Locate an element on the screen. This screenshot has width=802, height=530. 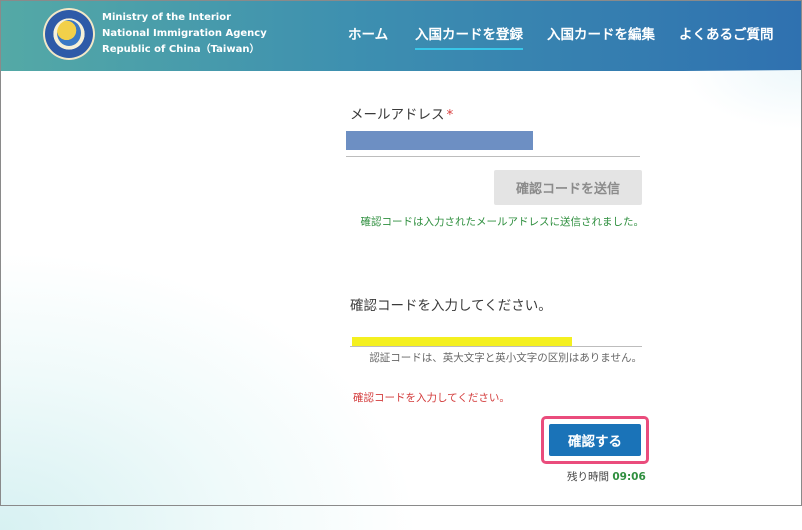
timer-value: 09:06 is located at coordinates (629, 477).